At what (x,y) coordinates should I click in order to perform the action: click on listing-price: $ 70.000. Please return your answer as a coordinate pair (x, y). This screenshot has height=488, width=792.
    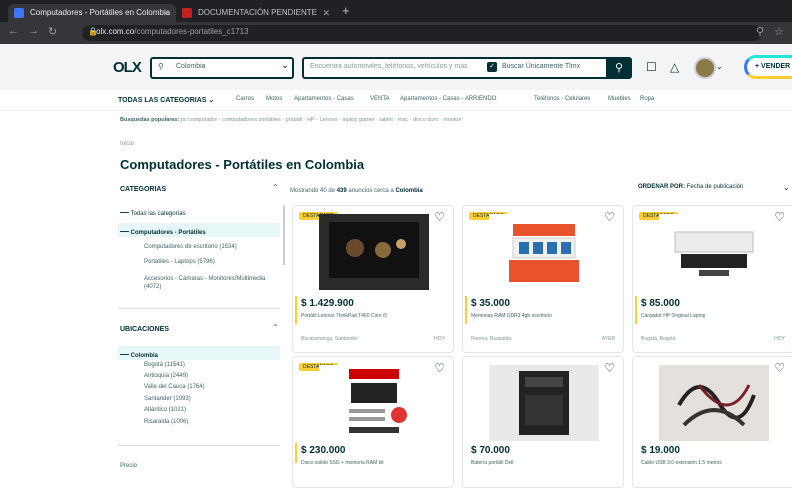
    Looking at the image, I should click on (490, 450).